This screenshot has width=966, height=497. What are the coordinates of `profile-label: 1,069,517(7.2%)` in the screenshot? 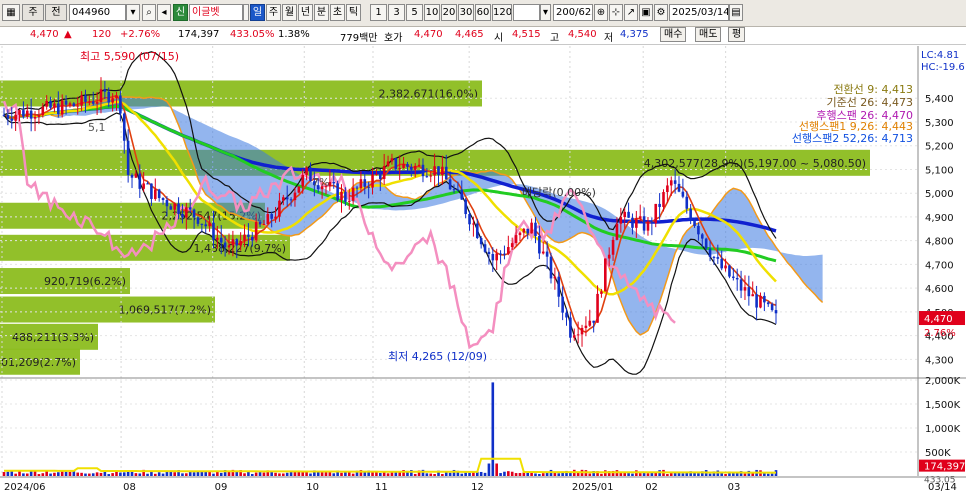 It's located at (164, 310).